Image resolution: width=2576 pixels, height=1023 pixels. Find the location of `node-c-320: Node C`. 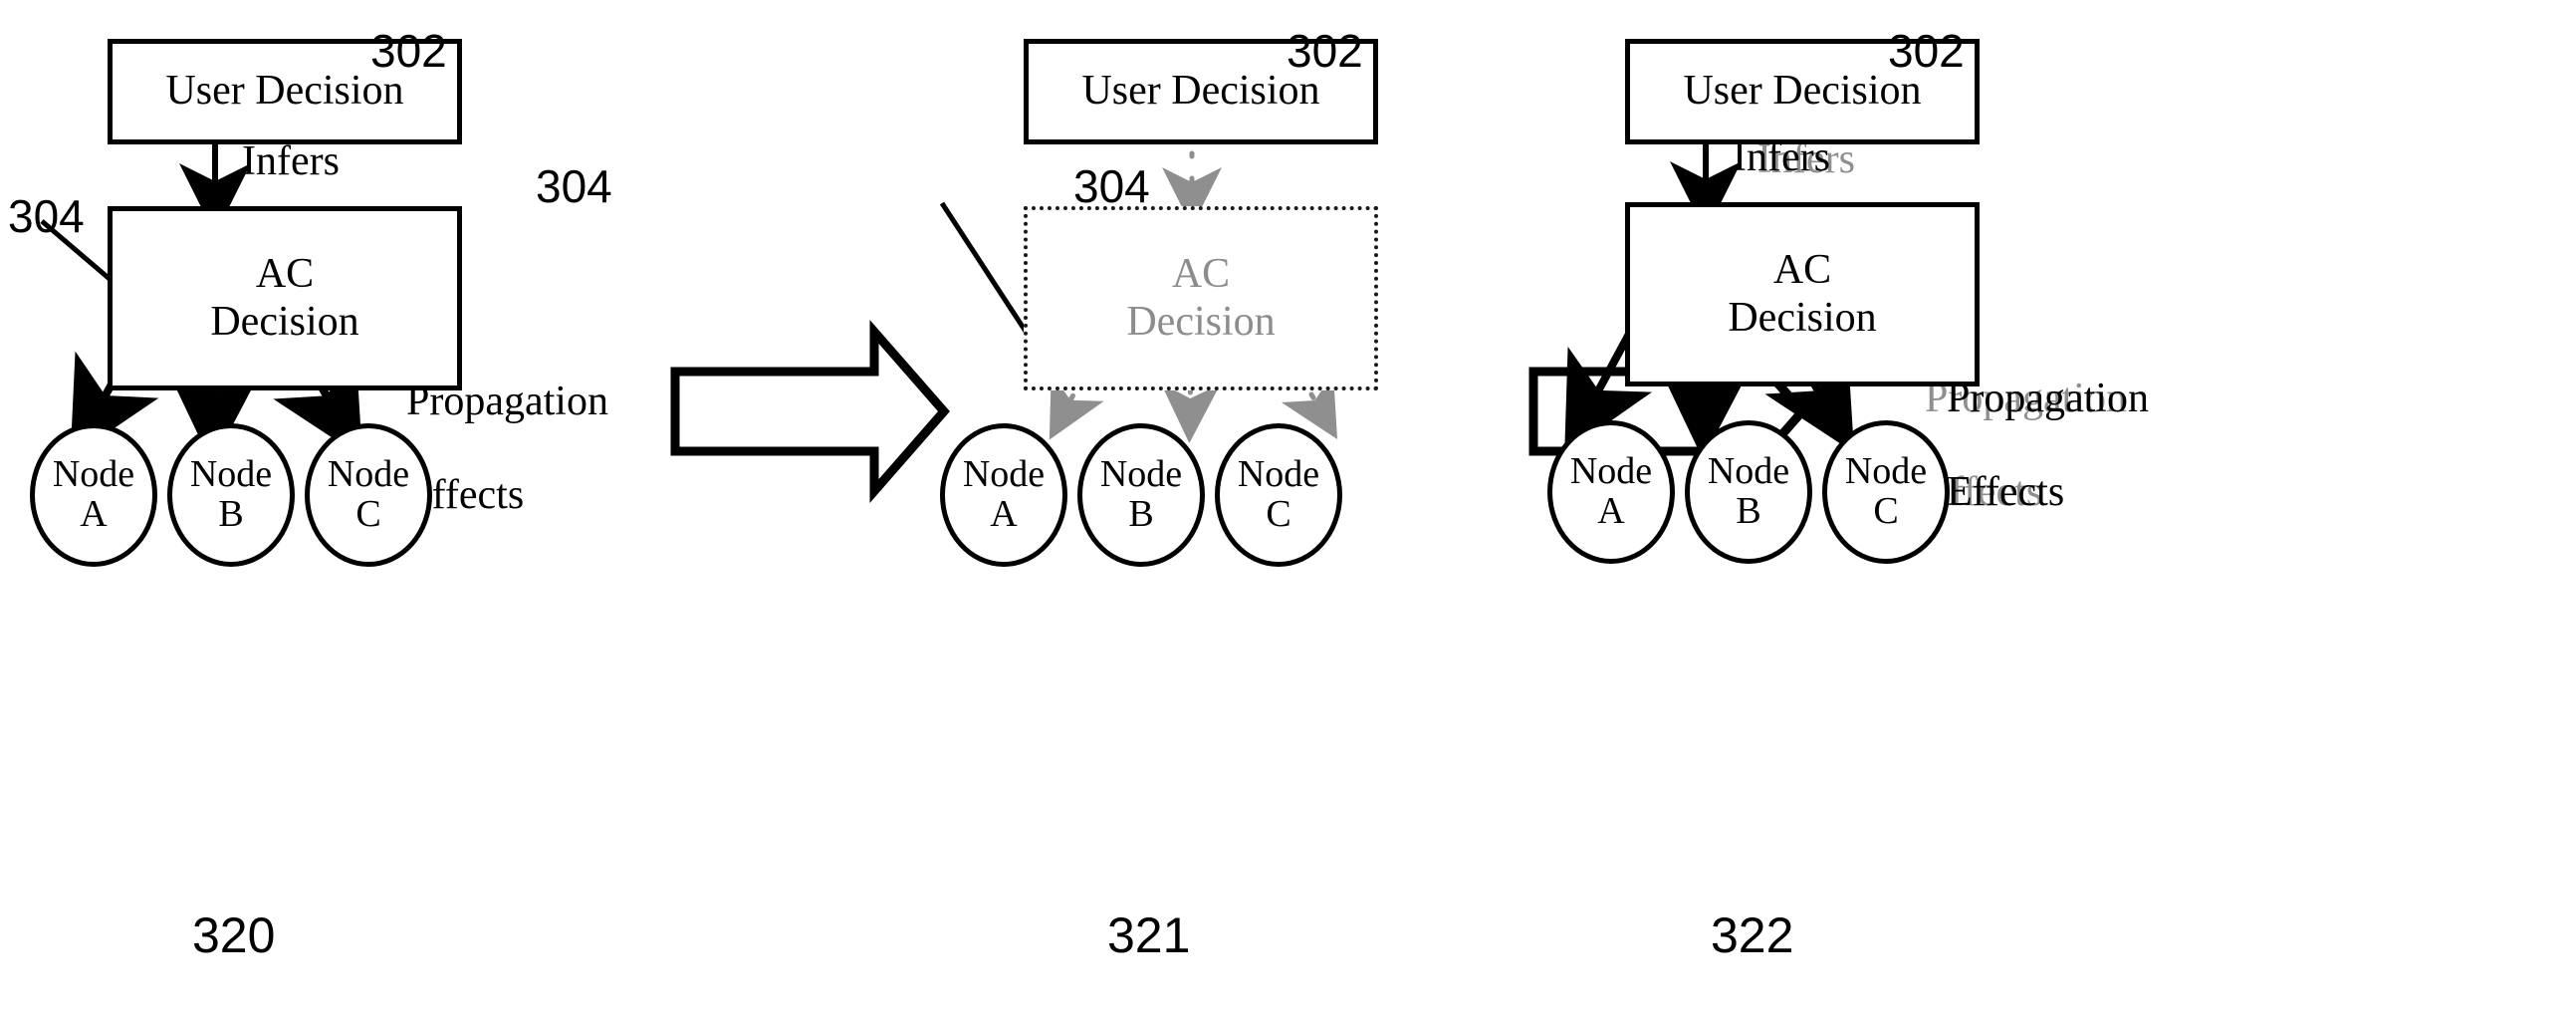

node-c-320: Node C is located at coordinates (368, 495).